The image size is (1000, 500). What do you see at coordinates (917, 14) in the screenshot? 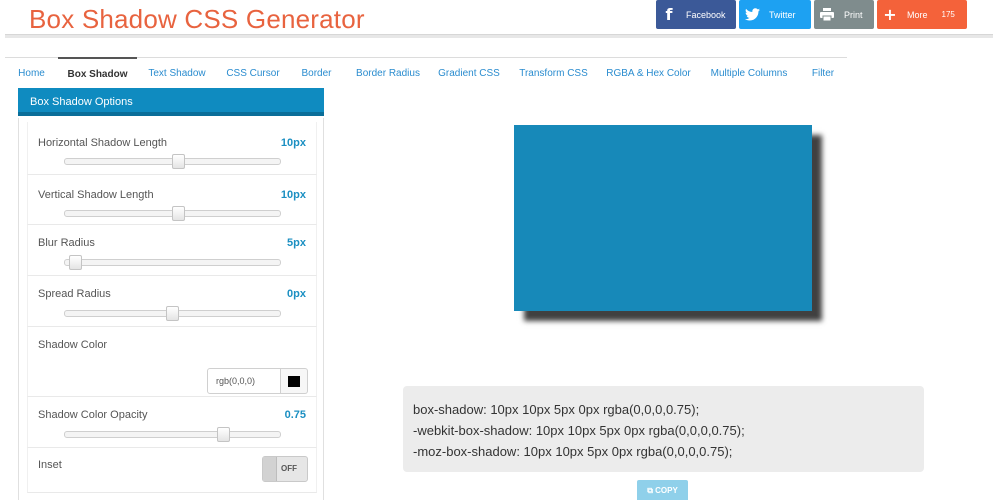
I see `more-share-label: More` at bounding box center [917, 14].